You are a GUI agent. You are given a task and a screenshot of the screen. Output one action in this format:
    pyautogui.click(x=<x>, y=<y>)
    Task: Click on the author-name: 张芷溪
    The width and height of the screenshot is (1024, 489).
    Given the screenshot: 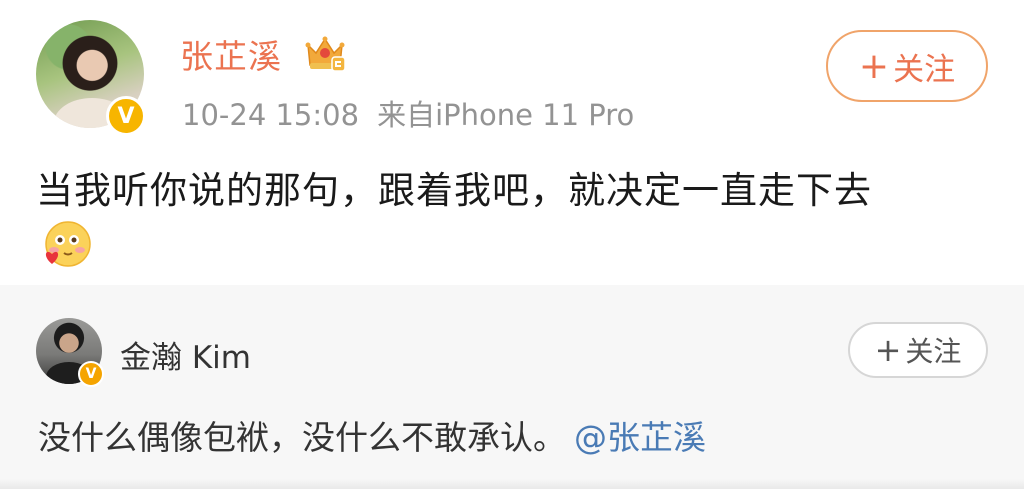 What is the action you would take?
    pyautogui.click(x=231, y=54)
    